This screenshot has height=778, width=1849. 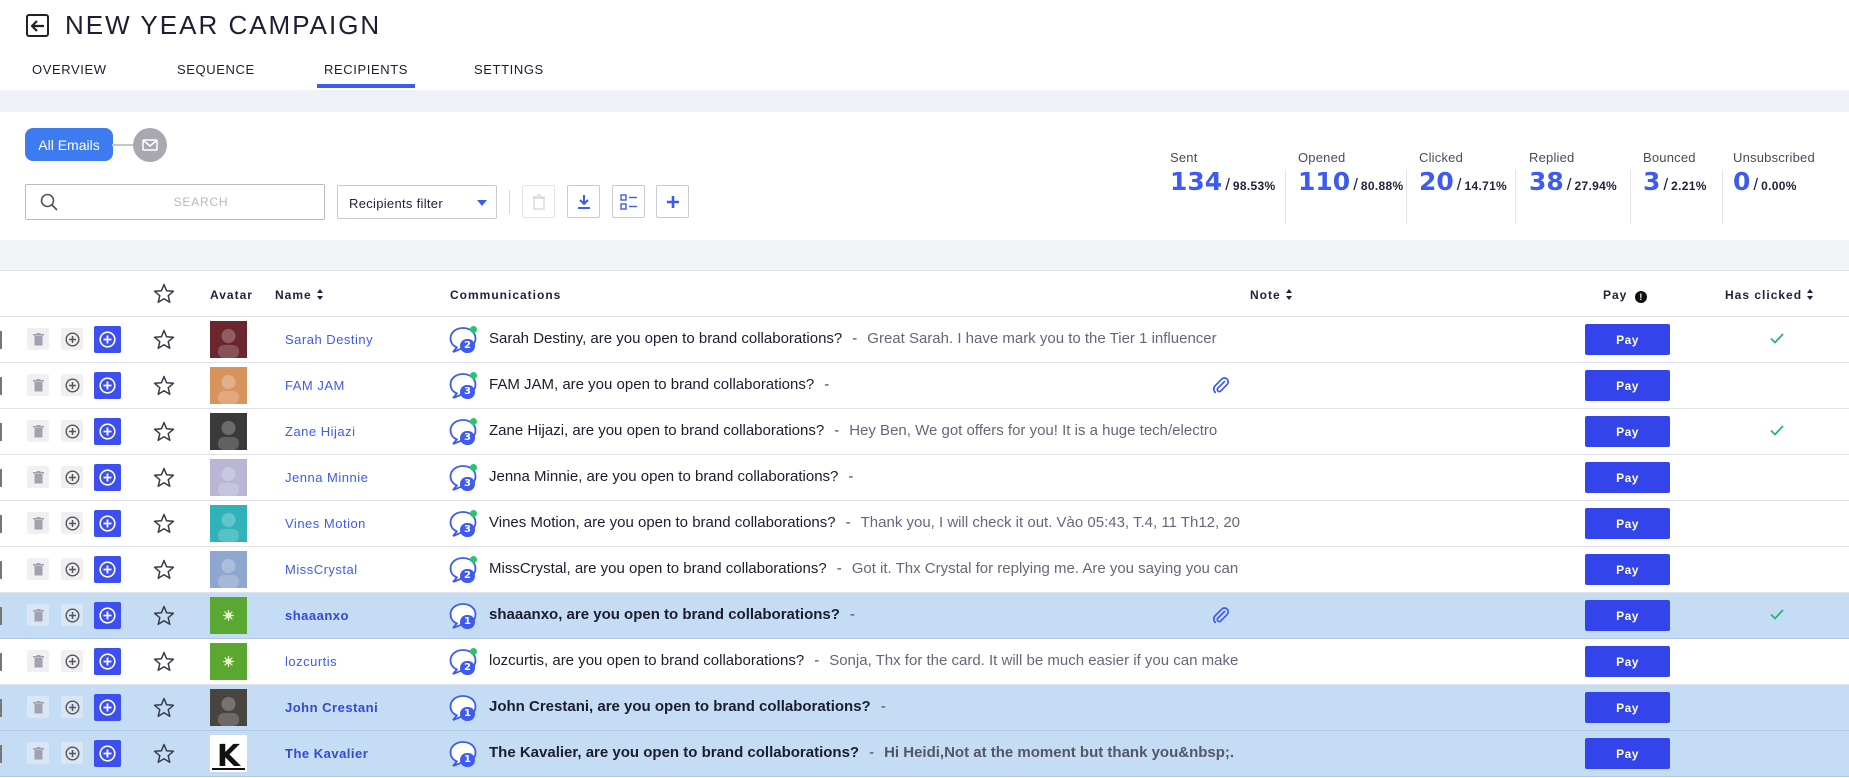 What do you see at coordinates (331, 707) in the screenshot?
I see `recipient-name-link: John Crestani` at bounding box center [331, 707].